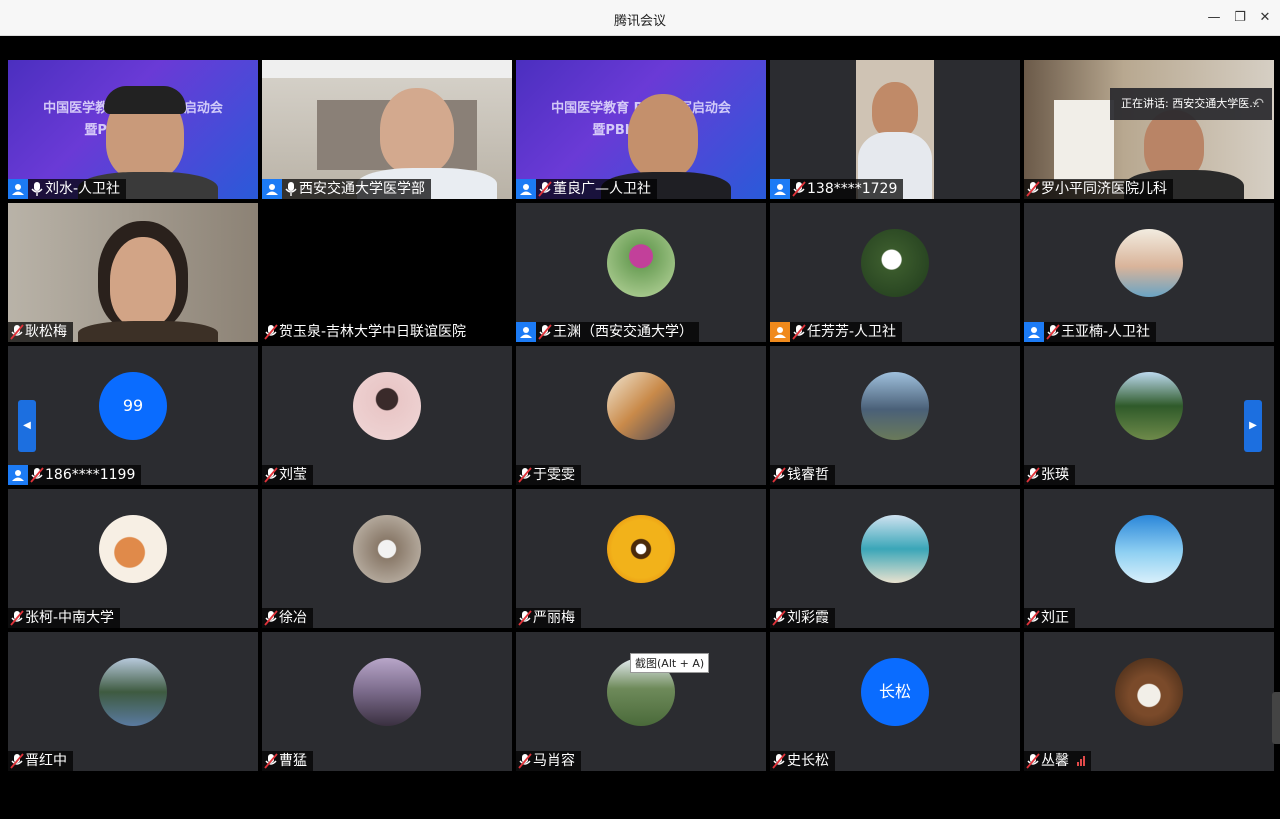  I want to click on name-tag: 张柯-中南大学, so click(64, 618).